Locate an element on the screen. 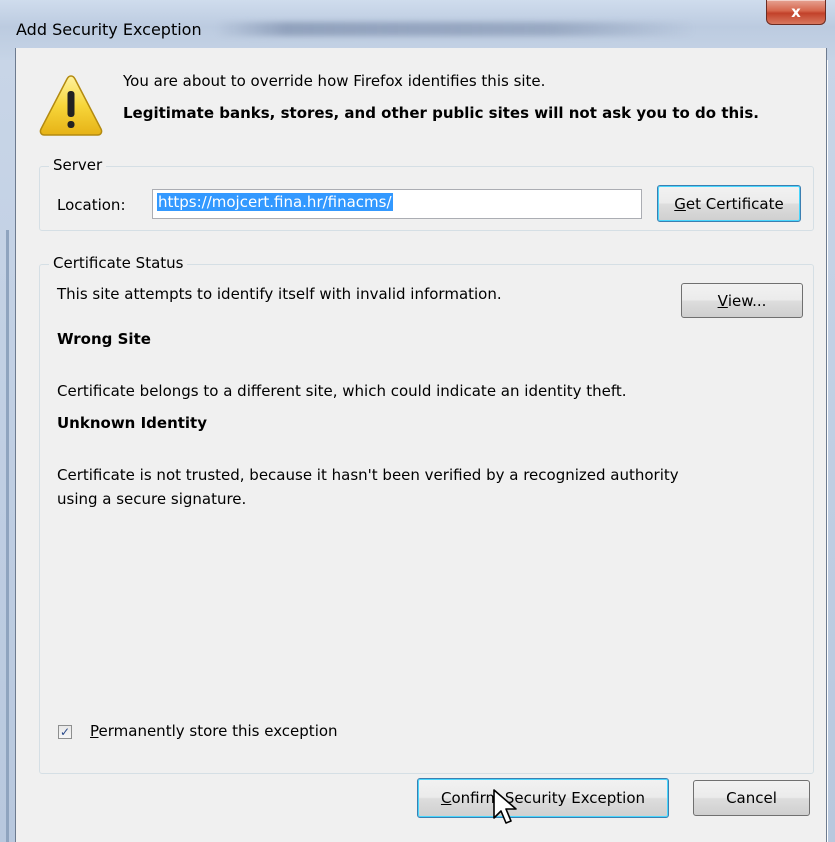 This screenshot has width=835, height=842. background-window-title-blur is located at coordinates (455, 29).